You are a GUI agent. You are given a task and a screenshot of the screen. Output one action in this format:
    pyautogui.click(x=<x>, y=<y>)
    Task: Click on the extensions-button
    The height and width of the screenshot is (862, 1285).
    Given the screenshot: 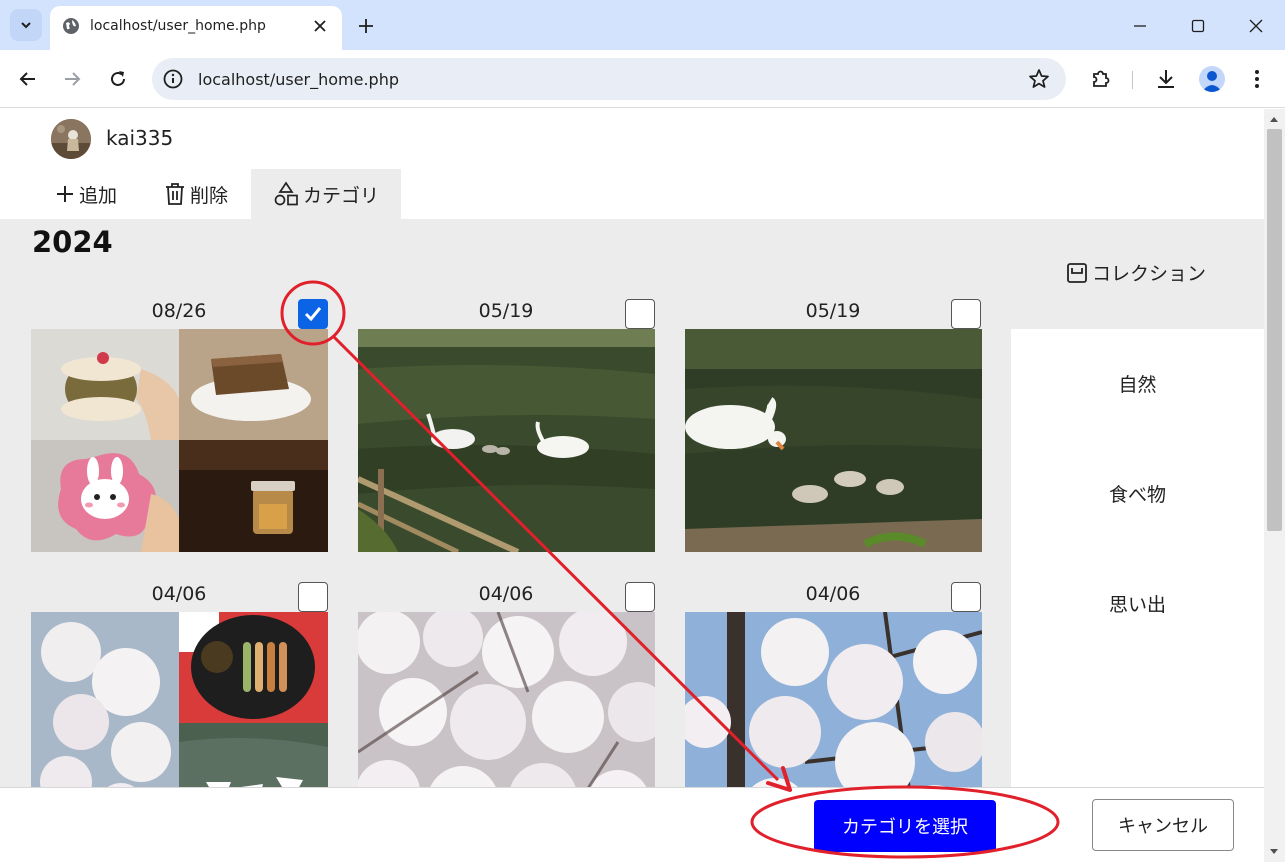 What is the action you would take?
    pyautogui.click(x=1101, y=79)
    